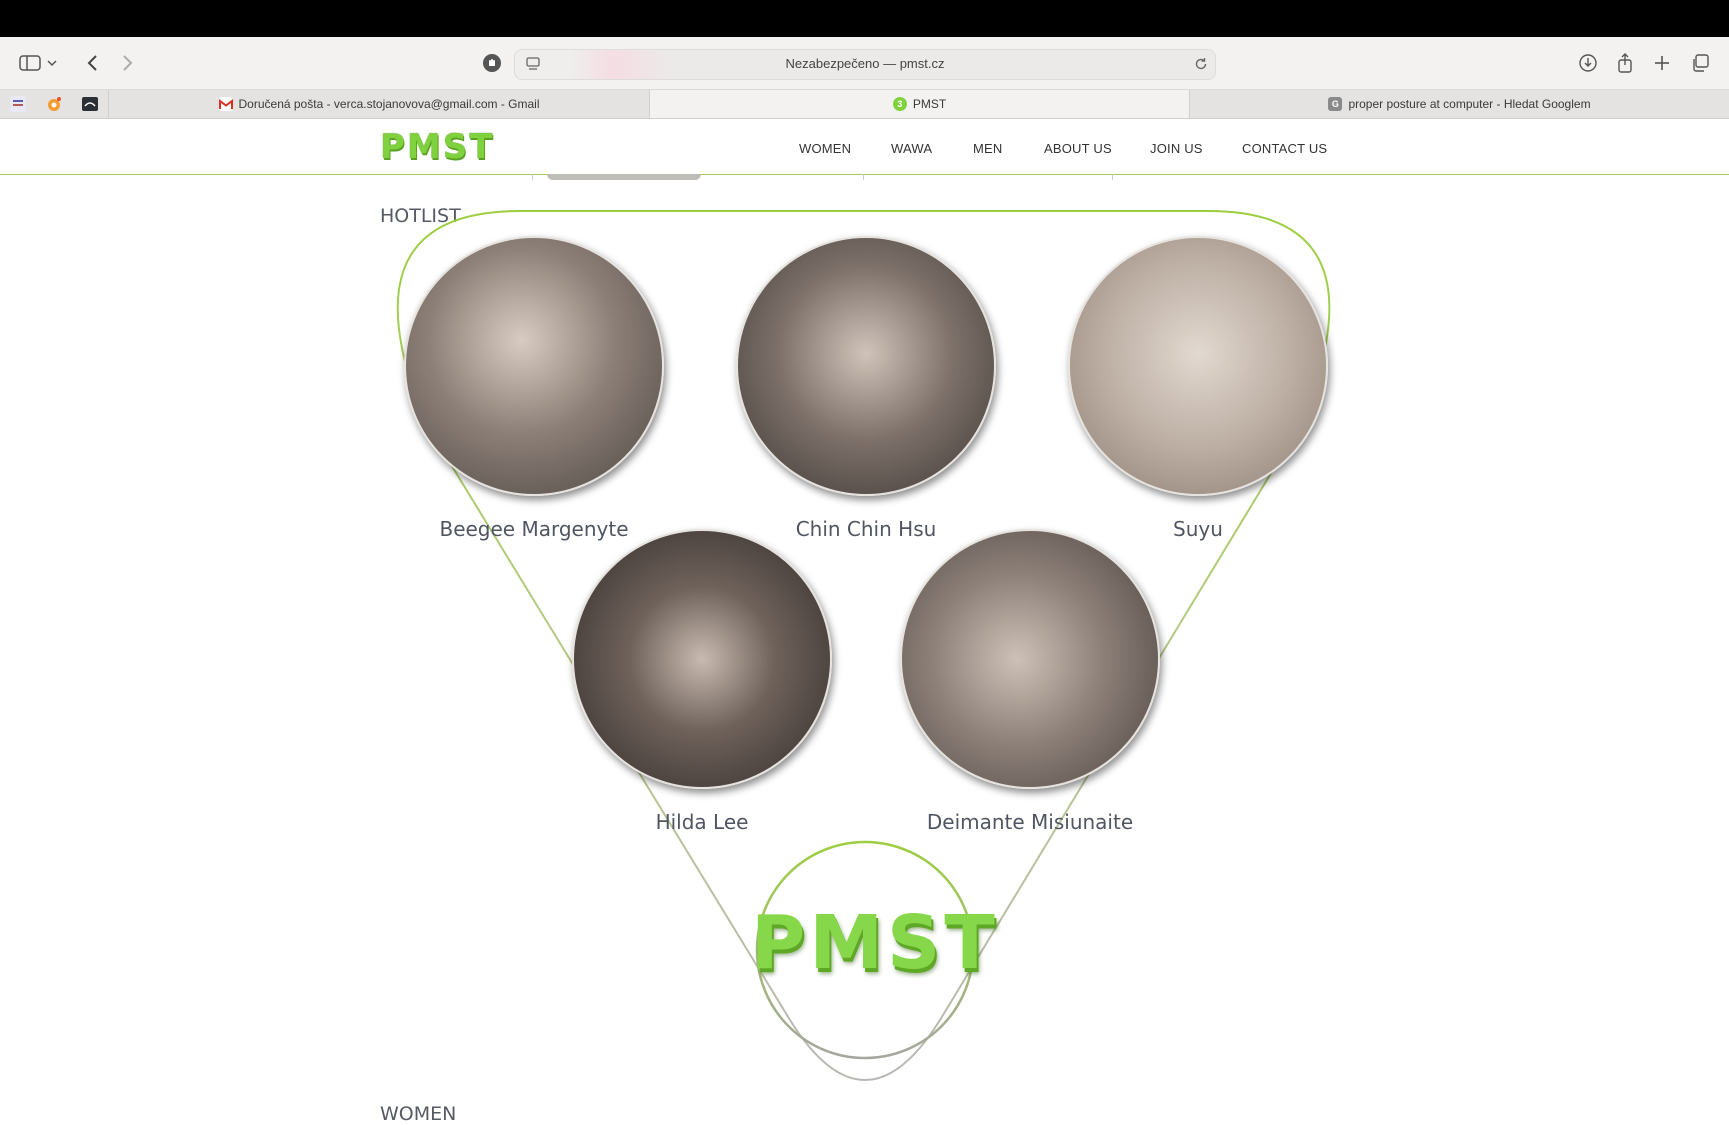 The width and height of the screenshot is (1729, 1125). I want to click on model-name: Deimante Misiunaite, so click(1030, 822).